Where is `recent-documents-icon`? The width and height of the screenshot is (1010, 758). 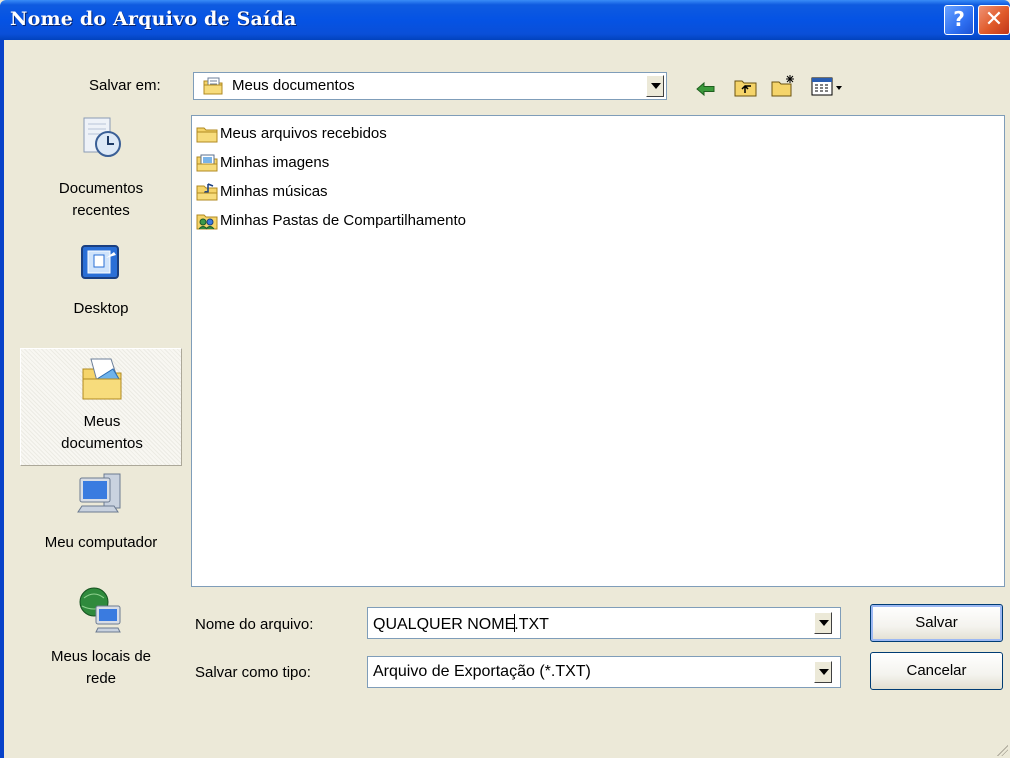 recent-documents-icon is located at coordinates (101, 137).